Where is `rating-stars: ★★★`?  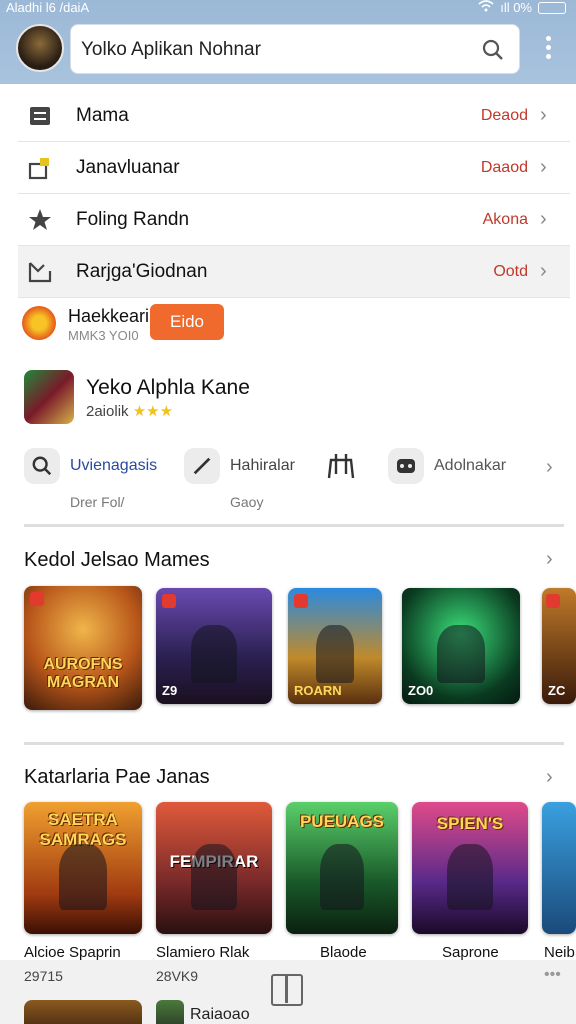
rating-stars: ★★★ is located at coordinates (153, 411).